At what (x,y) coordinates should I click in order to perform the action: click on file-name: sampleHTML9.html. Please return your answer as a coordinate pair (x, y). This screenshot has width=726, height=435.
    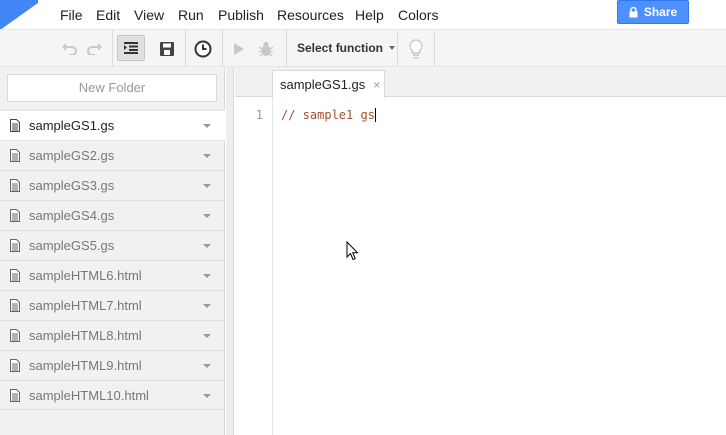
    Looking at the image, I should click on (85, 365).